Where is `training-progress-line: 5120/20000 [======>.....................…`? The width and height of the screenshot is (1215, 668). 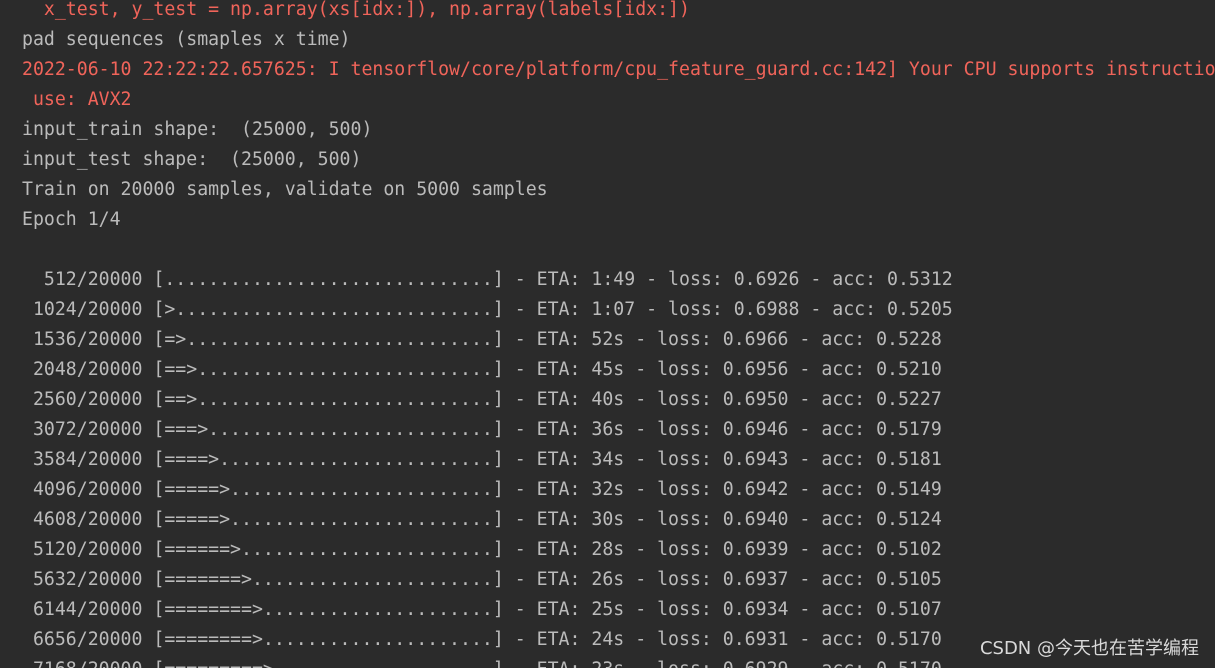
training-progress-line: 5120/20000 [======>.....................… is located at coordinates (482, 549).